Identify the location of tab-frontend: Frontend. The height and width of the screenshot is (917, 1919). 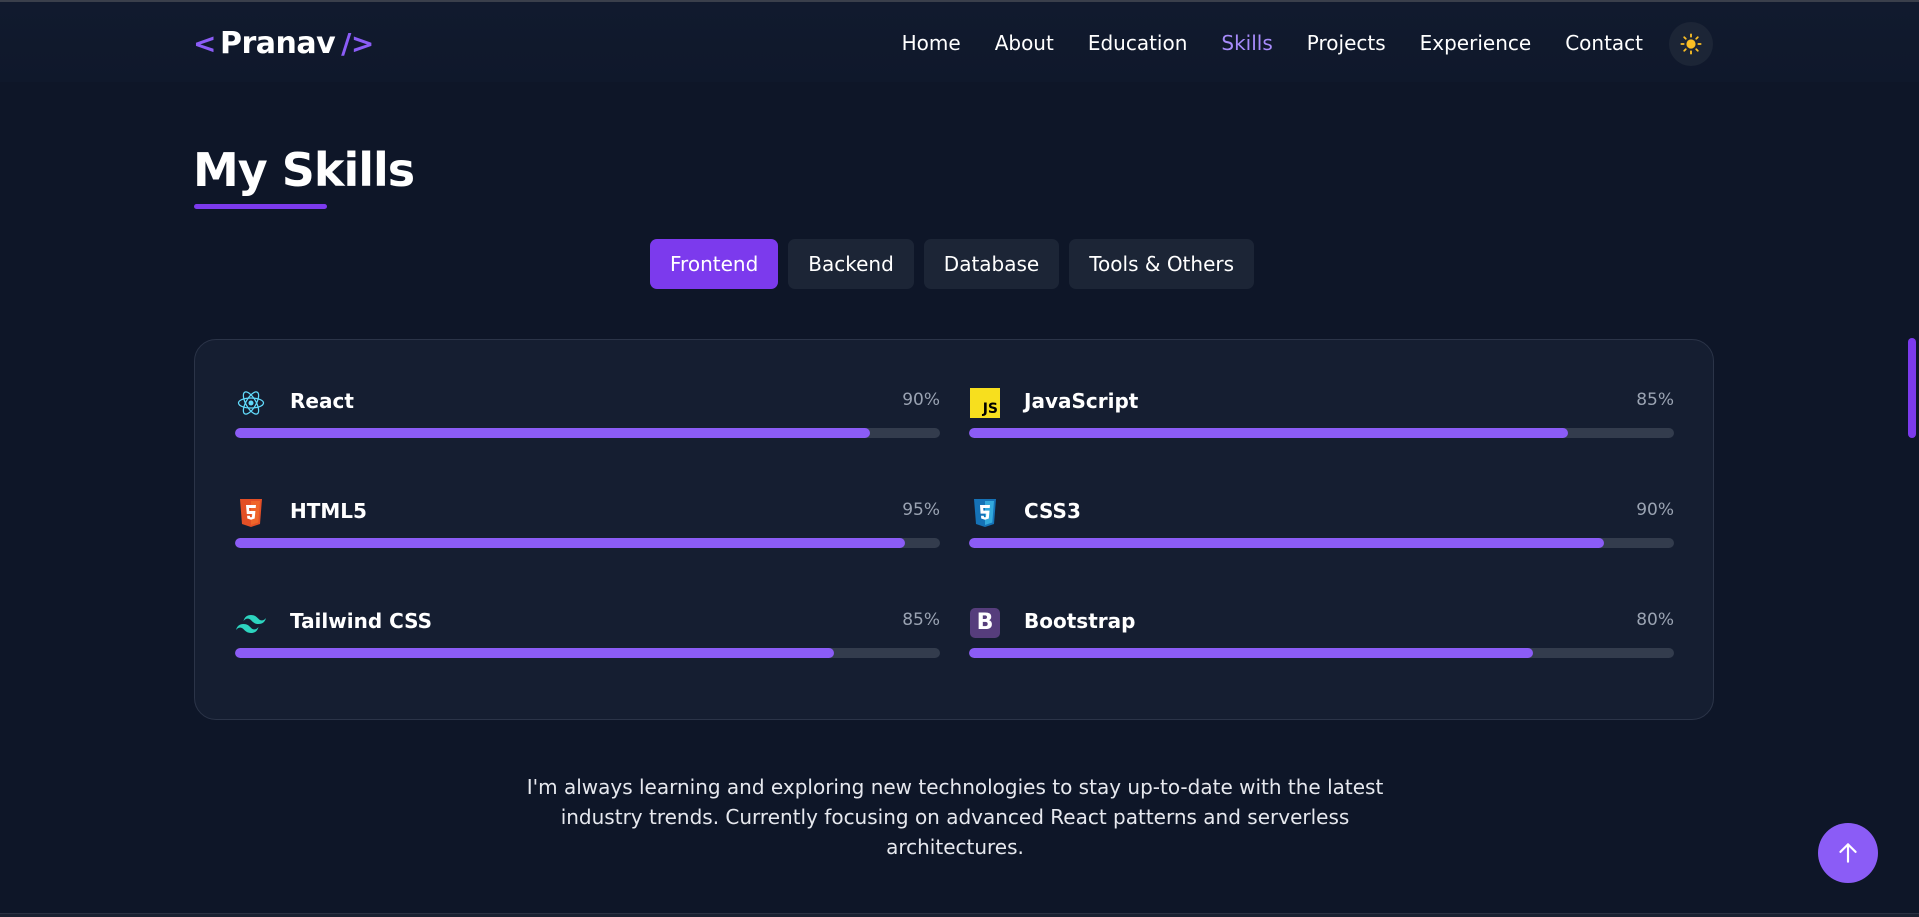
(714, 264).